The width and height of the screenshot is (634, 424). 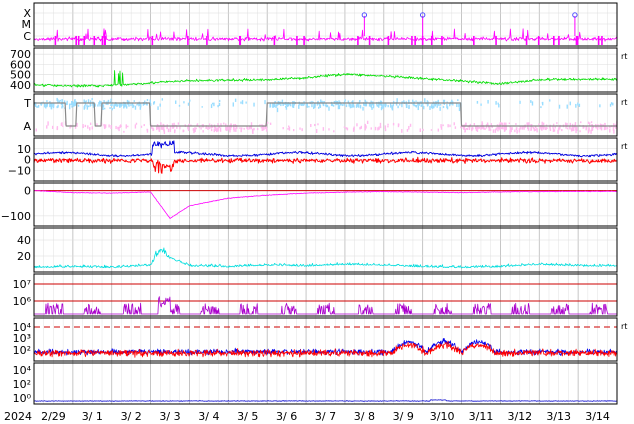 I want to click on x-year-label: 2024, so click(x=18, y=416).